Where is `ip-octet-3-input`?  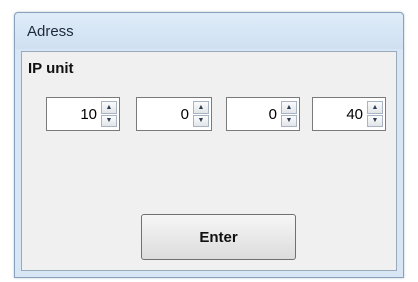
ip-octet-3-input is located at coordinates (254, 114).